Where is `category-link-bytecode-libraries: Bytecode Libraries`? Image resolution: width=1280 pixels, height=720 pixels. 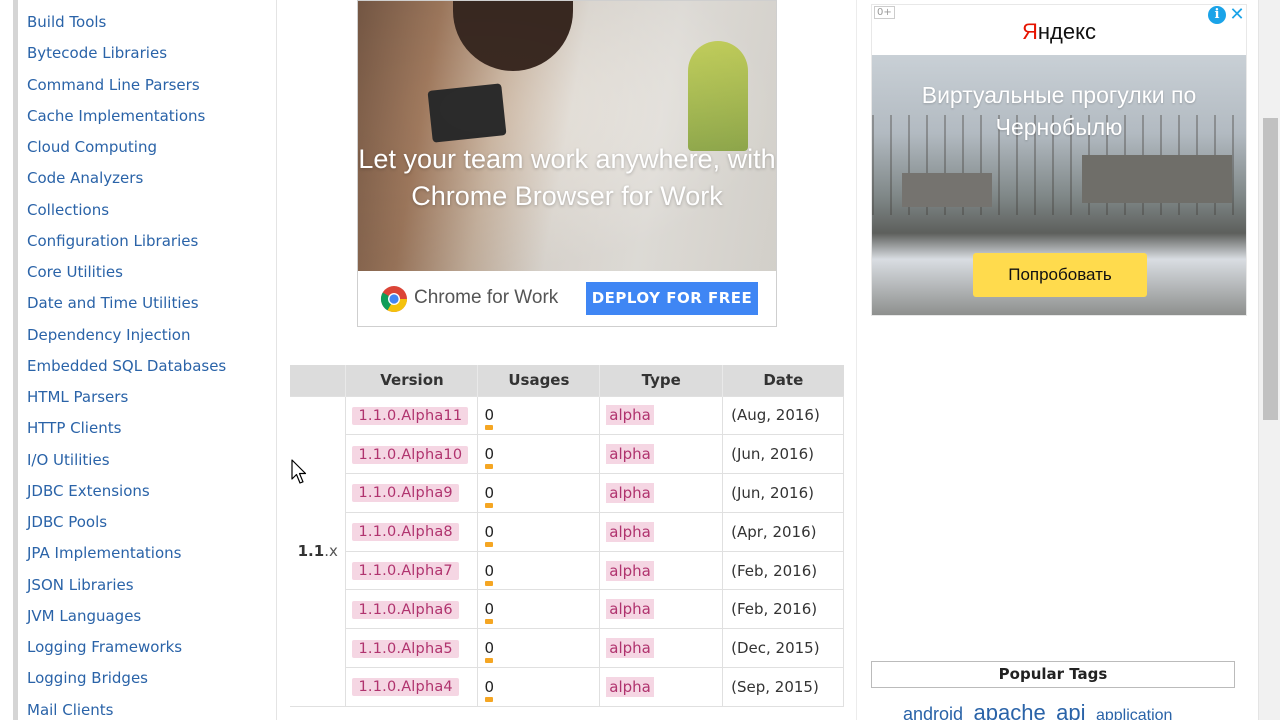 category-link-bytecode-libraries: Bytecode Libraries is located at coordinates (126, 57).